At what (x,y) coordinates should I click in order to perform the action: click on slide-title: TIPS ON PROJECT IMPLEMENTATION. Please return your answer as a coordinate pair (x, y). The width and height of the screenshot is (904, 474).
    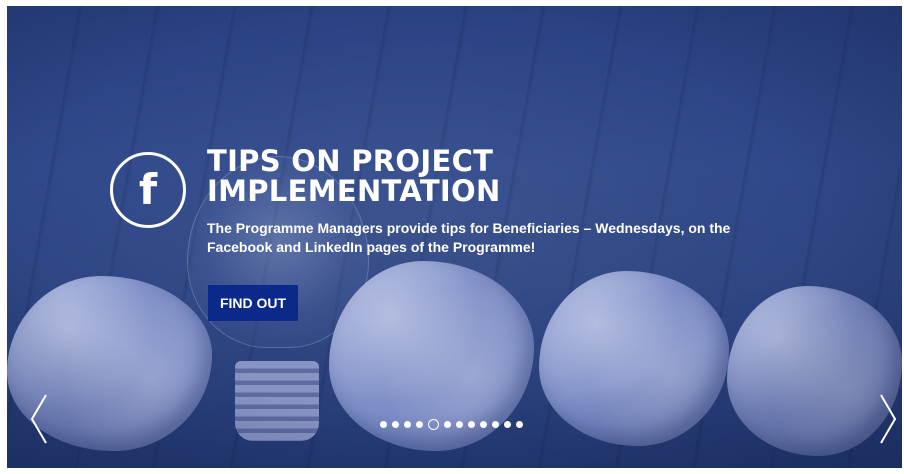
    Looking at the image, I should click on (354, 176).